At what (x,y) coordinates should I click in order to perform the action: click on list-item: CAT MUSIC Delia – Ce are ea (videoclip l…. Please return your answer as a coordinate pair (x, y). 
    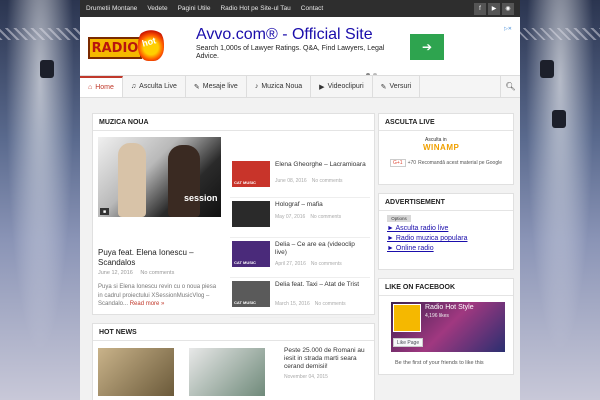
    Looking at the image, I should click on (300, 259).